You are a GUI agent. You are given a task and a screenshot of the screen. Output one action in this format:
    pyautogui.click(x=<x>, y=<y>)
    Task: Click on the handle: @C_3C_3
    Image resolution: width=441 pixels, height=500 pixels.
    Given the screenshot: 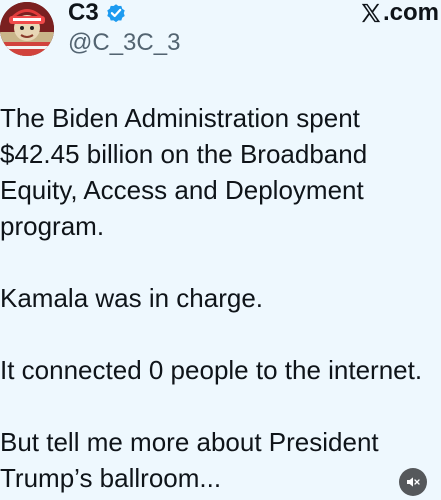 What is the action you would take?
    pyautogui.click(x=124, y=43)
    